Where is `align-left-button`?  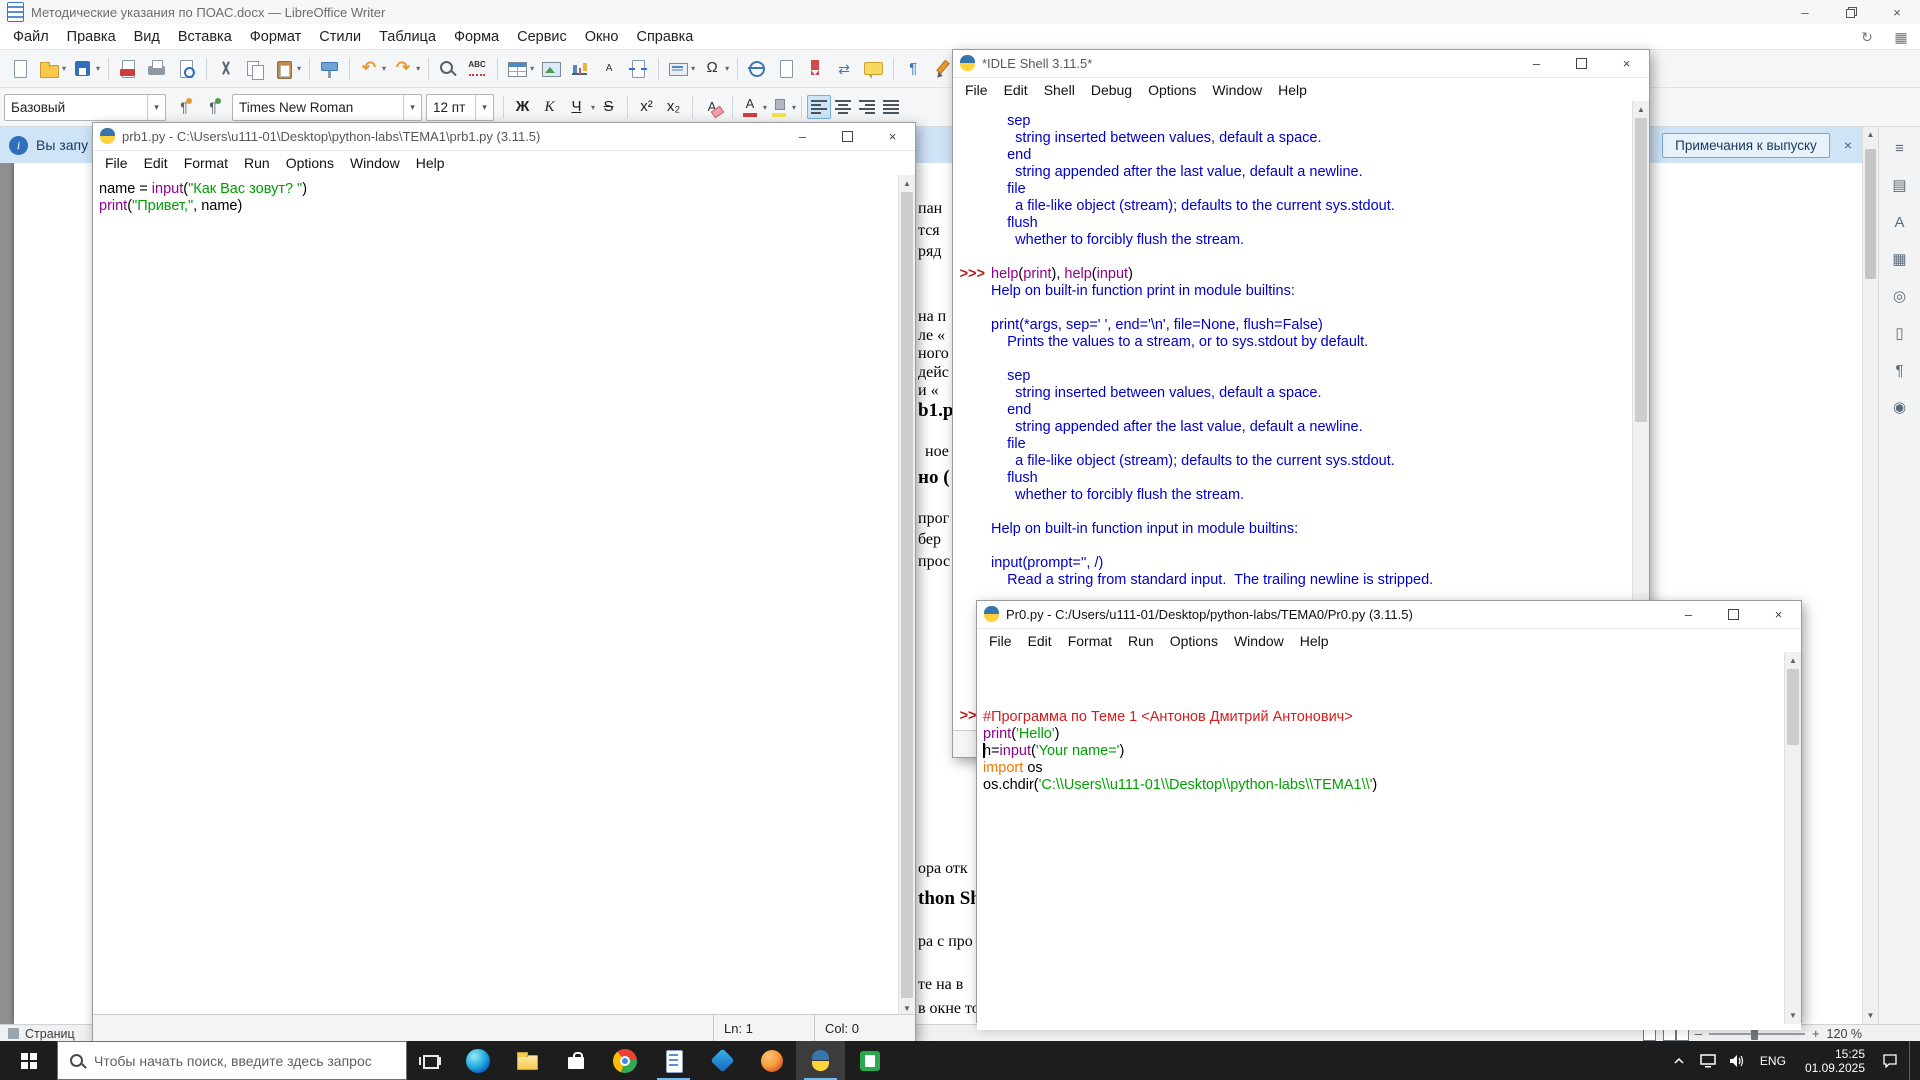
align-left-button is located at coordinates (819, 107).